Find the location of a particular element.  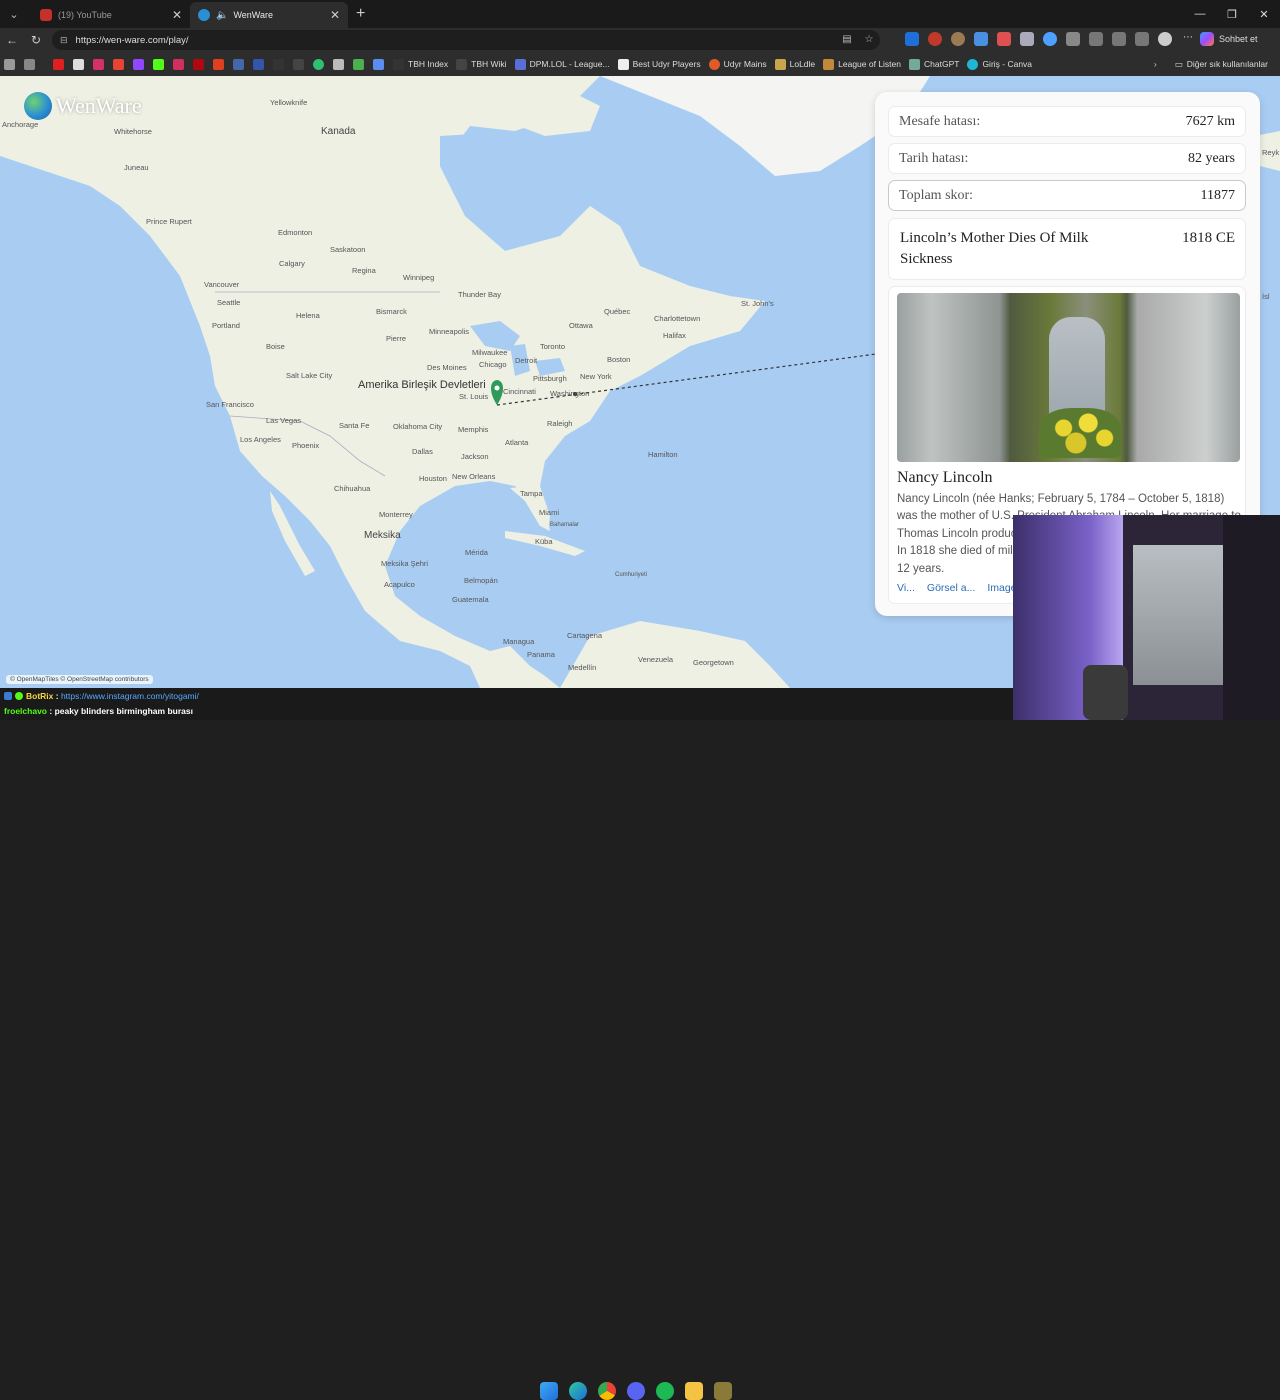

more-menu-icon: ⋯ is located at coordinates (1188, 39).